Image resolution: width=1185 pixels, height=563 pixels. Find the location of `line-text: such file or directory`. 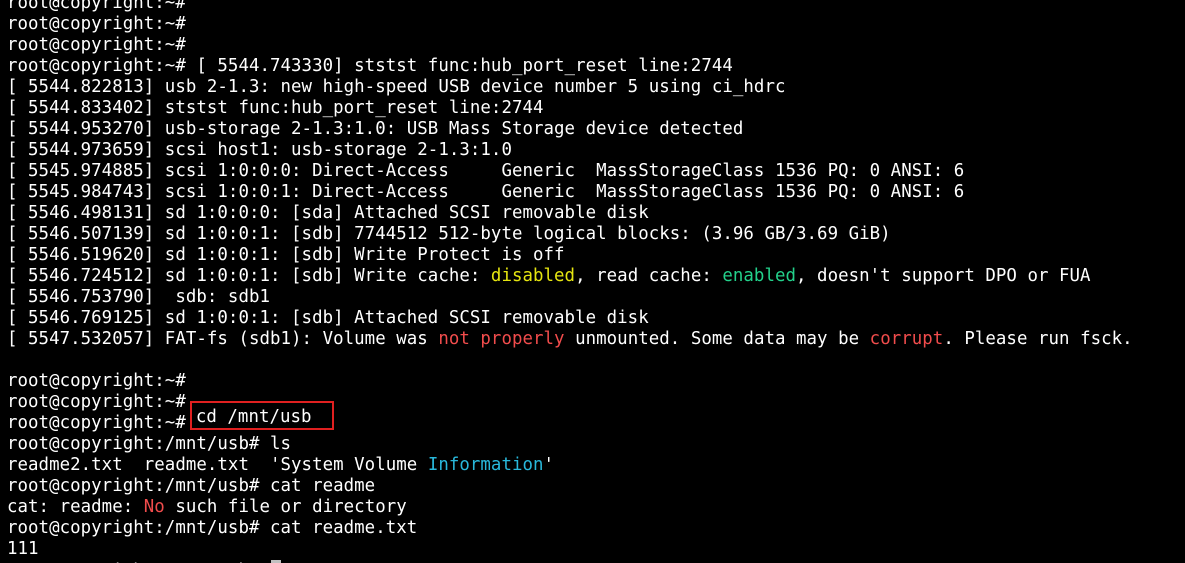

line-text: such file or directory is located at coordinates (285, 507).